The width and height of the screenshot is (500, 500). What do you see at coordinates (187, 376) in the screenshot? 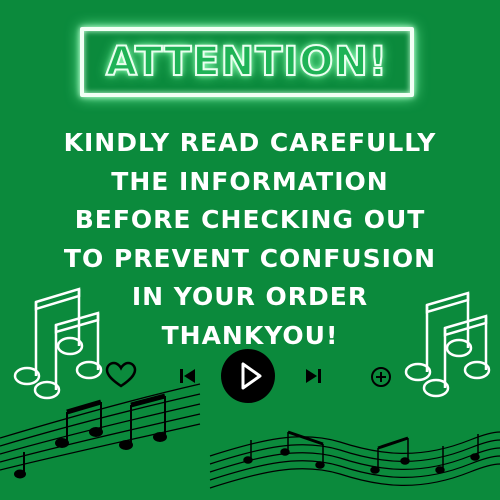
I see `previous-icon` at bounding box center [187, 376].